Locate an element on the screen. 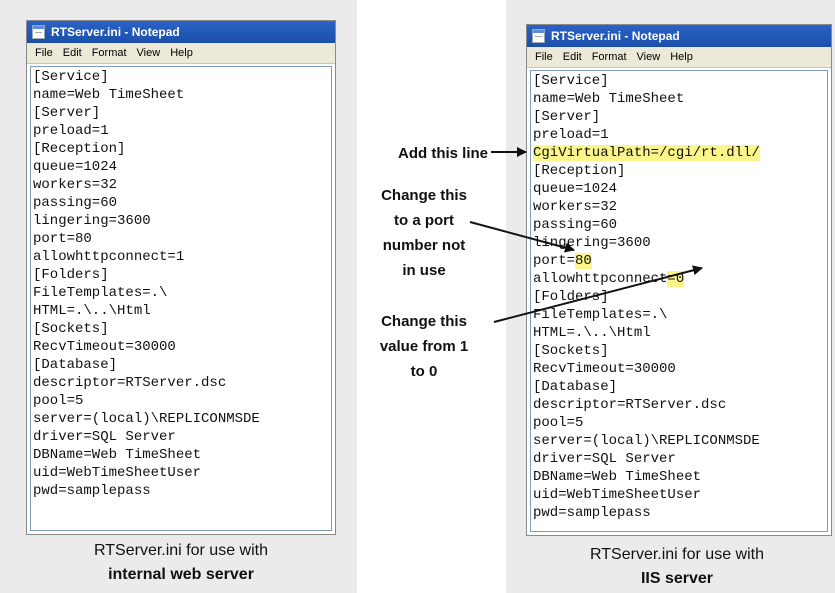 The image size is (835, 593). annotation-arrows is located at coordinates (586, 235).